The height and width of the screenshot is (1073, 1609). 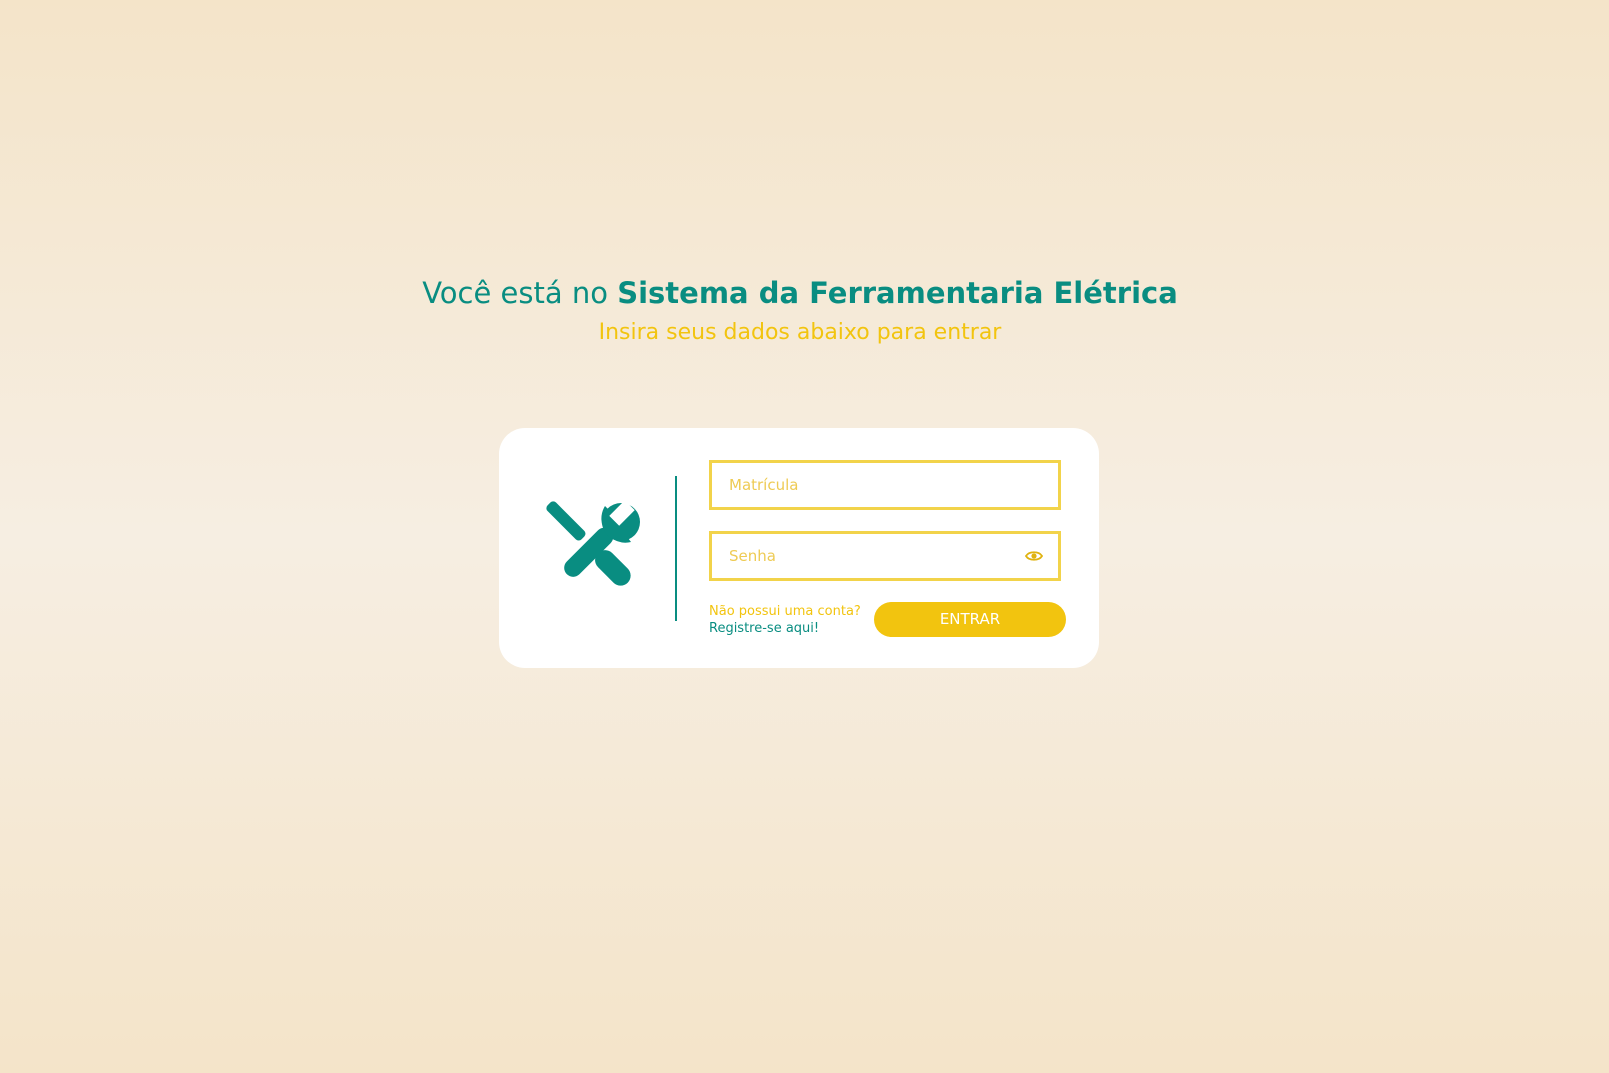 What do you see at coordinates (1034, 556) in the screenshot?
I see `eye-icon` at bounding box center [1034, 556].